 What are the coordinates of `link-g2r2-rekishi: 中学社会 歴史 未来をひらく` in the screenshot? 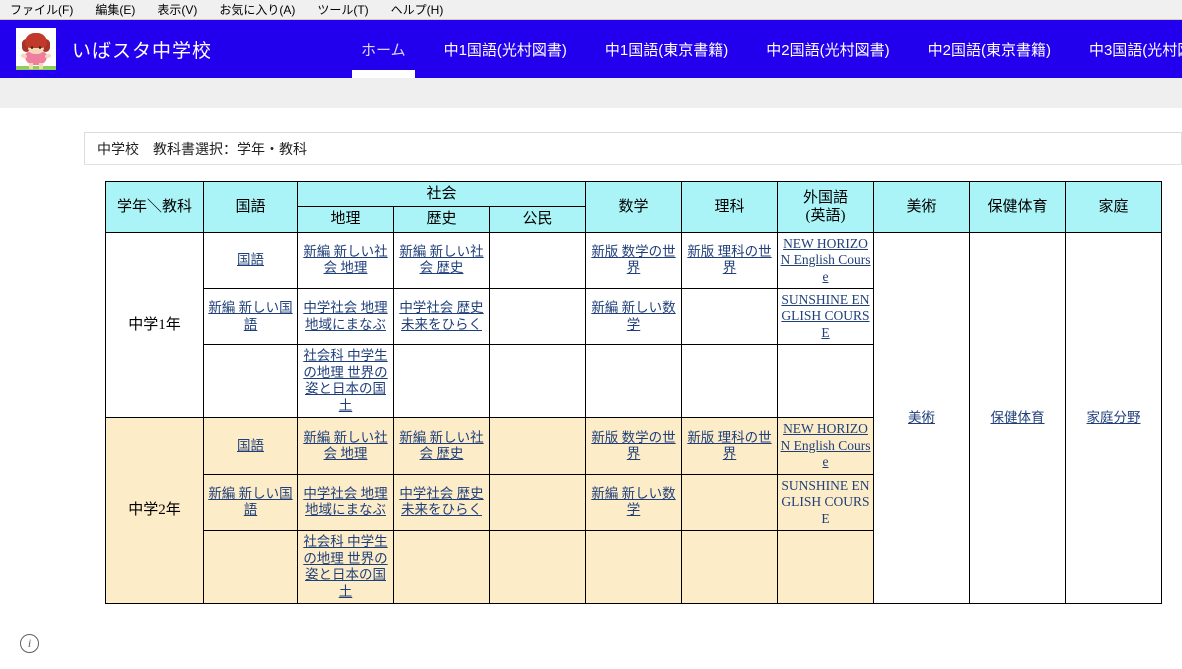 It's located at (441, 501).